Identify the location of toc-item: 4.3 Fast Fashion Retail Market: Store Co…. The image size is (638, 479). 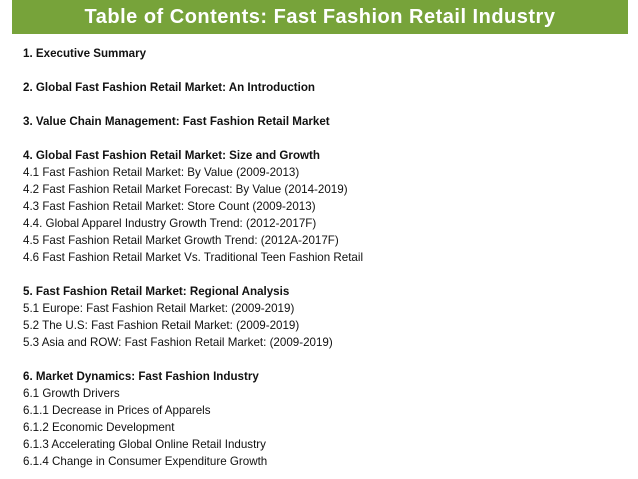
(169, 206).